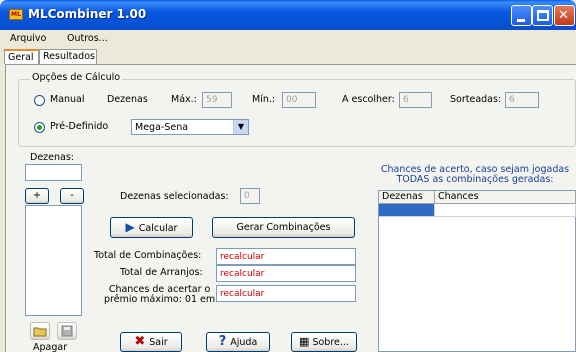 The height and width of the screenshot is (352, 576). What do you see at coordinates (76, 77) in the screenshot?
I see `calc-options-title: Opções de Cálculo` at bounding box center [76, 77].